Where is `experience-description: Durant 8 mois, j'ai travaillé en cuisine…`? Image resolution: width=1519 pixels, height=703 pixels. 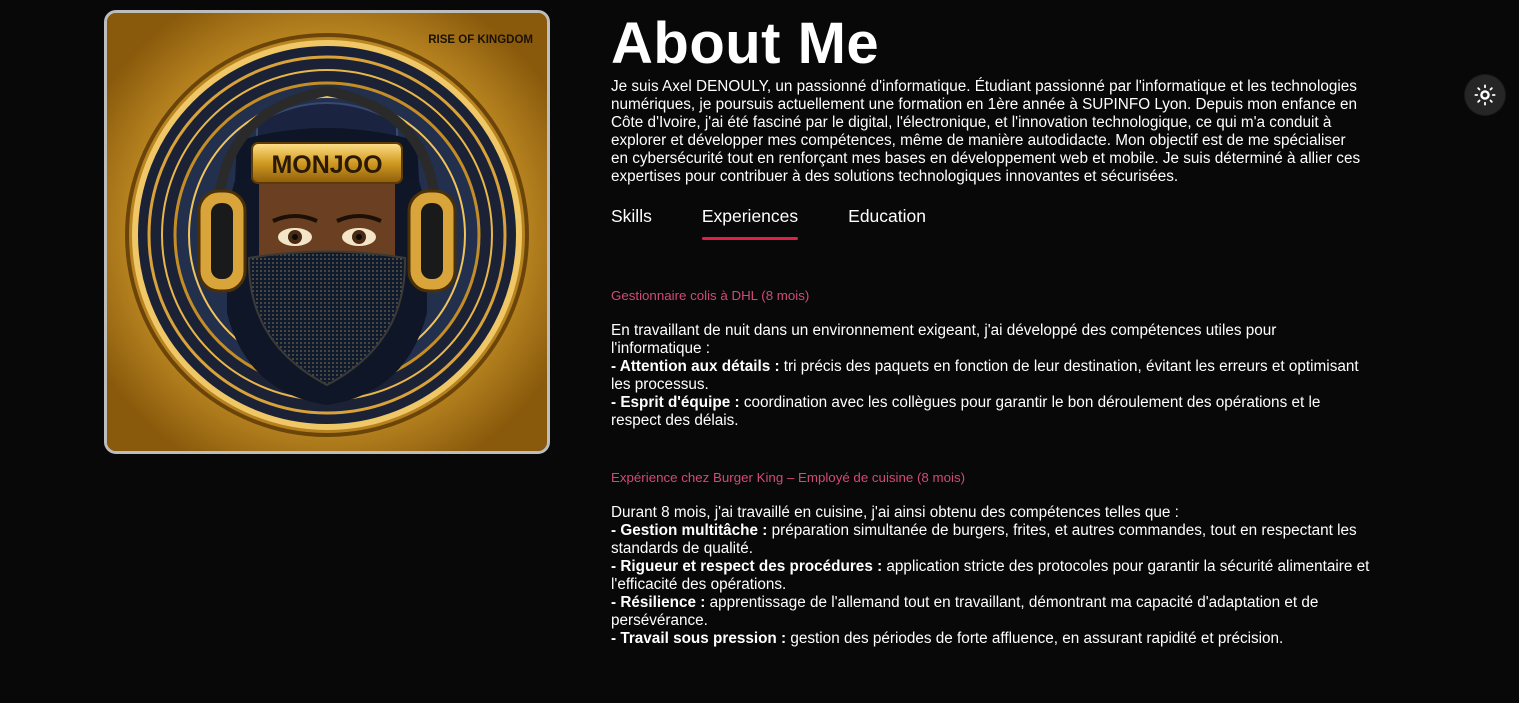
experience-description: Durant 8 mois, j'ai travaillé en cuisine… is located at coordinates (991, 576).